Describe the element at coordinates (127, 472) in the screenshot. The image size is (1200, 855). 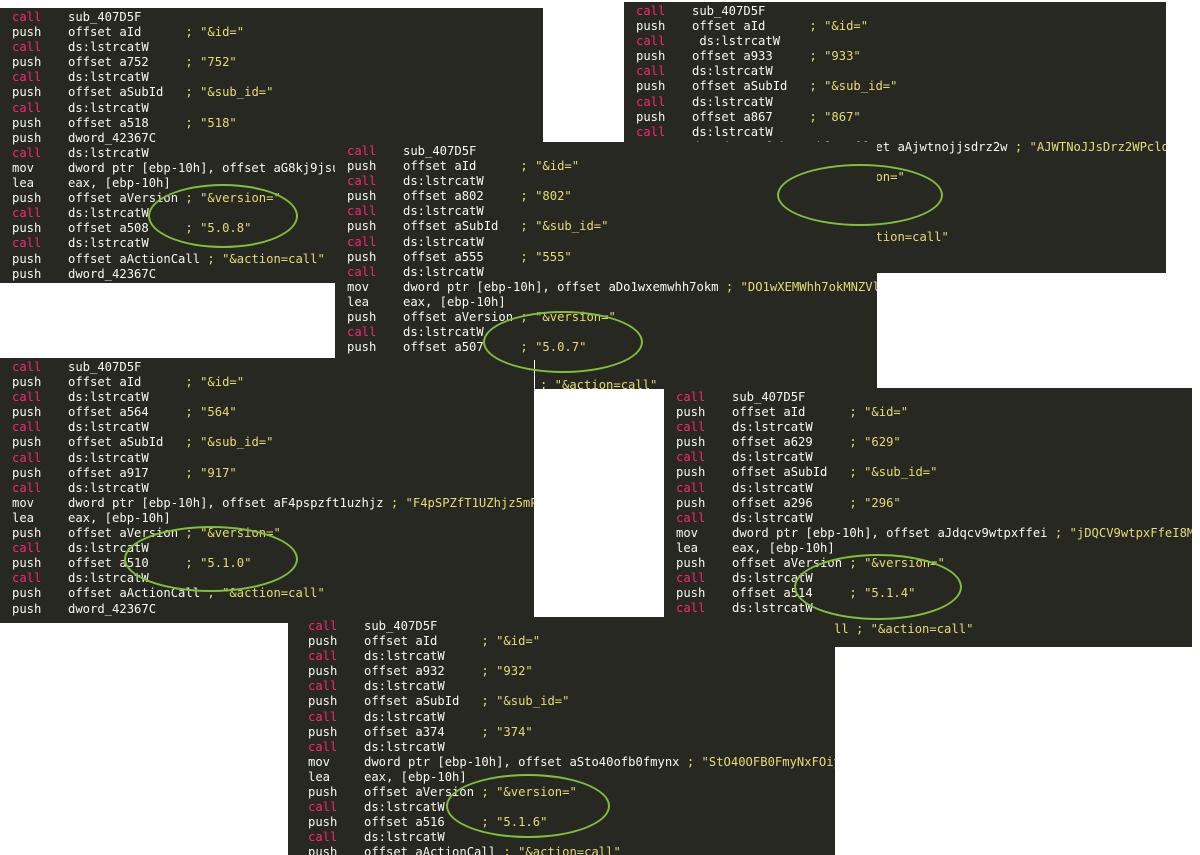
I see `asm-operand: offset a917` at that location.